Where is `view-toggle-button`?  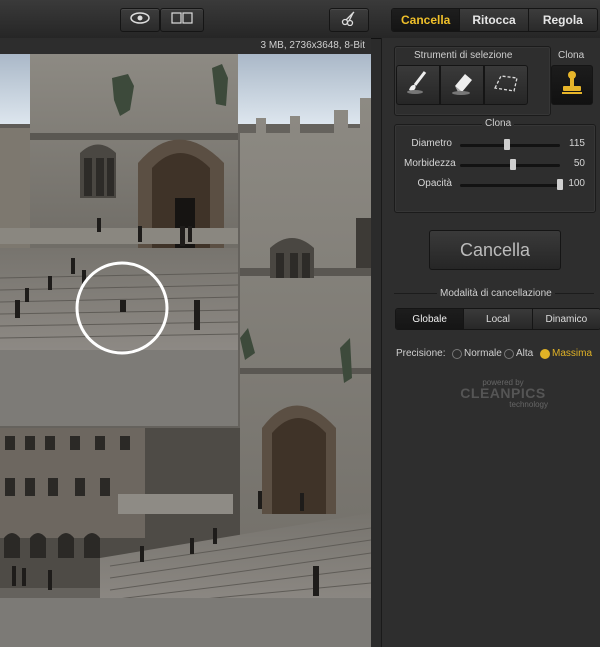 view-toggle-button is located at coordinates (140, 20).